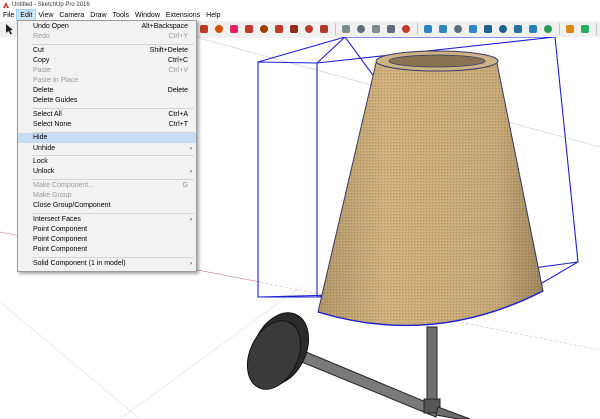  Describe the element at coordinates (107, 101) in the screenshot. I see `menu-item-delete-guides: Delete Guides` at that location.